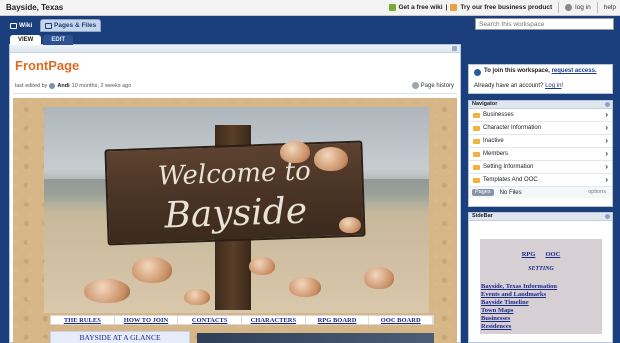 The height and width of the screenshot is (343, 620). Describe the element at coordinates (540, 105) in the screenshot. I see `navigator-header: Navigator` at that location.